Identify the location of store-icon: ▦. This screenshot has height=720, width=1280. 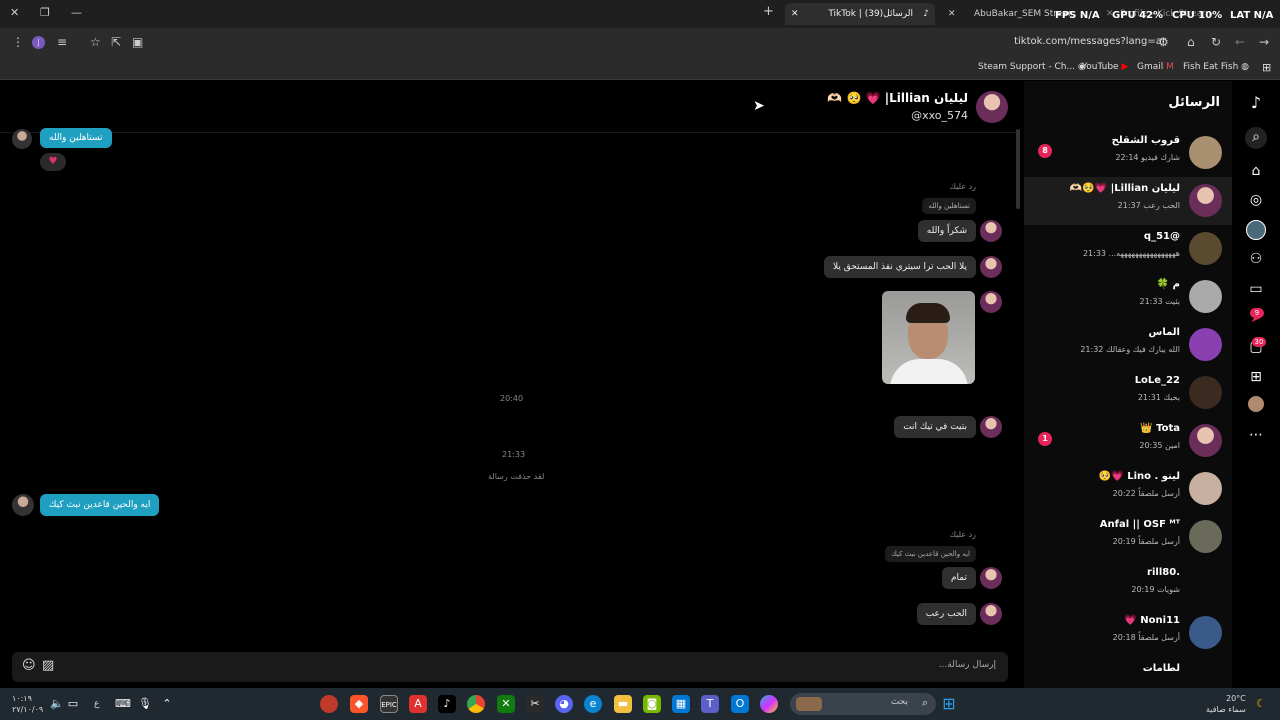
(681, 704).